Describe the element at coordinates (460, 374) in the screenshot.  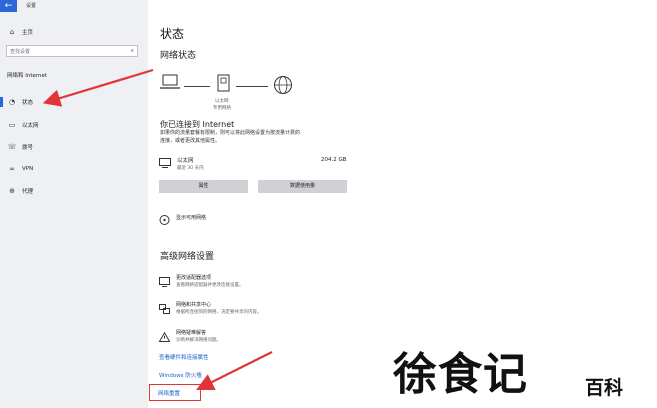
I see `watermark-logo: 徐食记` at that location.